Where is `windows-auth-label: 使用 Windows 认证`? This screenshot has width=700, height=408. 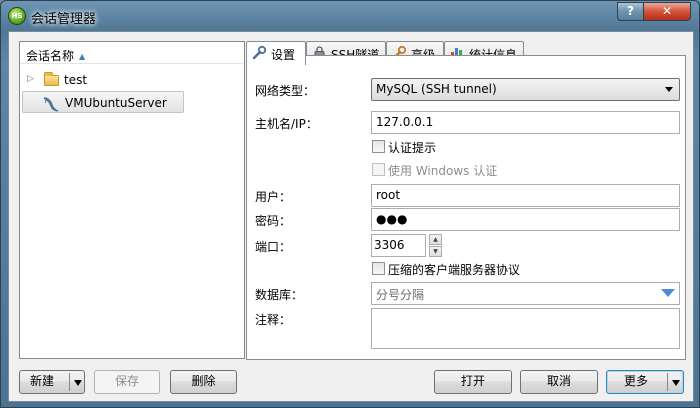
windows-auth-label: 使用 Windows 认证 is located at coordinates (443, 171).